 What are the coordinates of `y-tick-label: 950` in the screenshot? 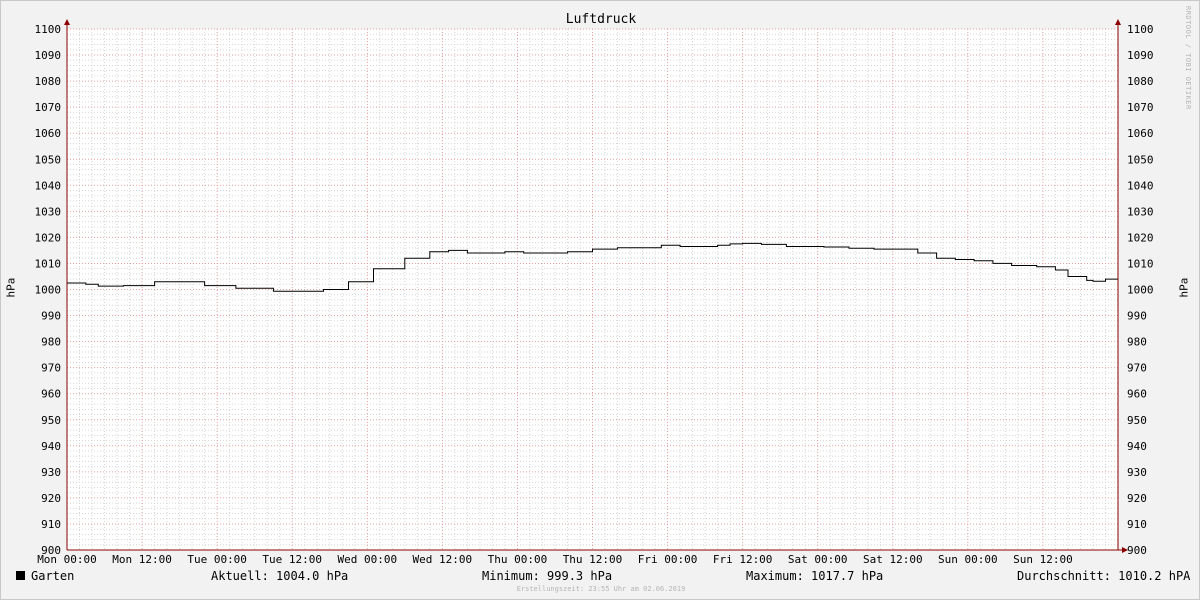 It's located at (51, 420).